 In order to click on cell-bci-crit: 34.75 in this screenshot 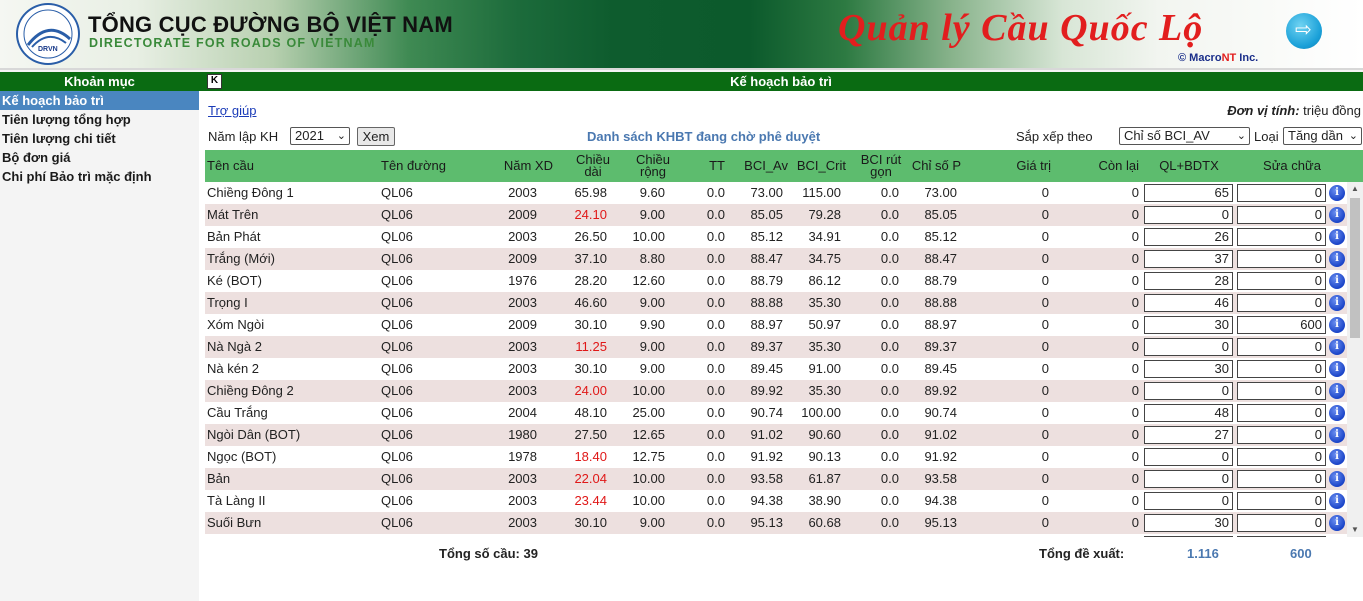, I will do `click(824, 258)`.